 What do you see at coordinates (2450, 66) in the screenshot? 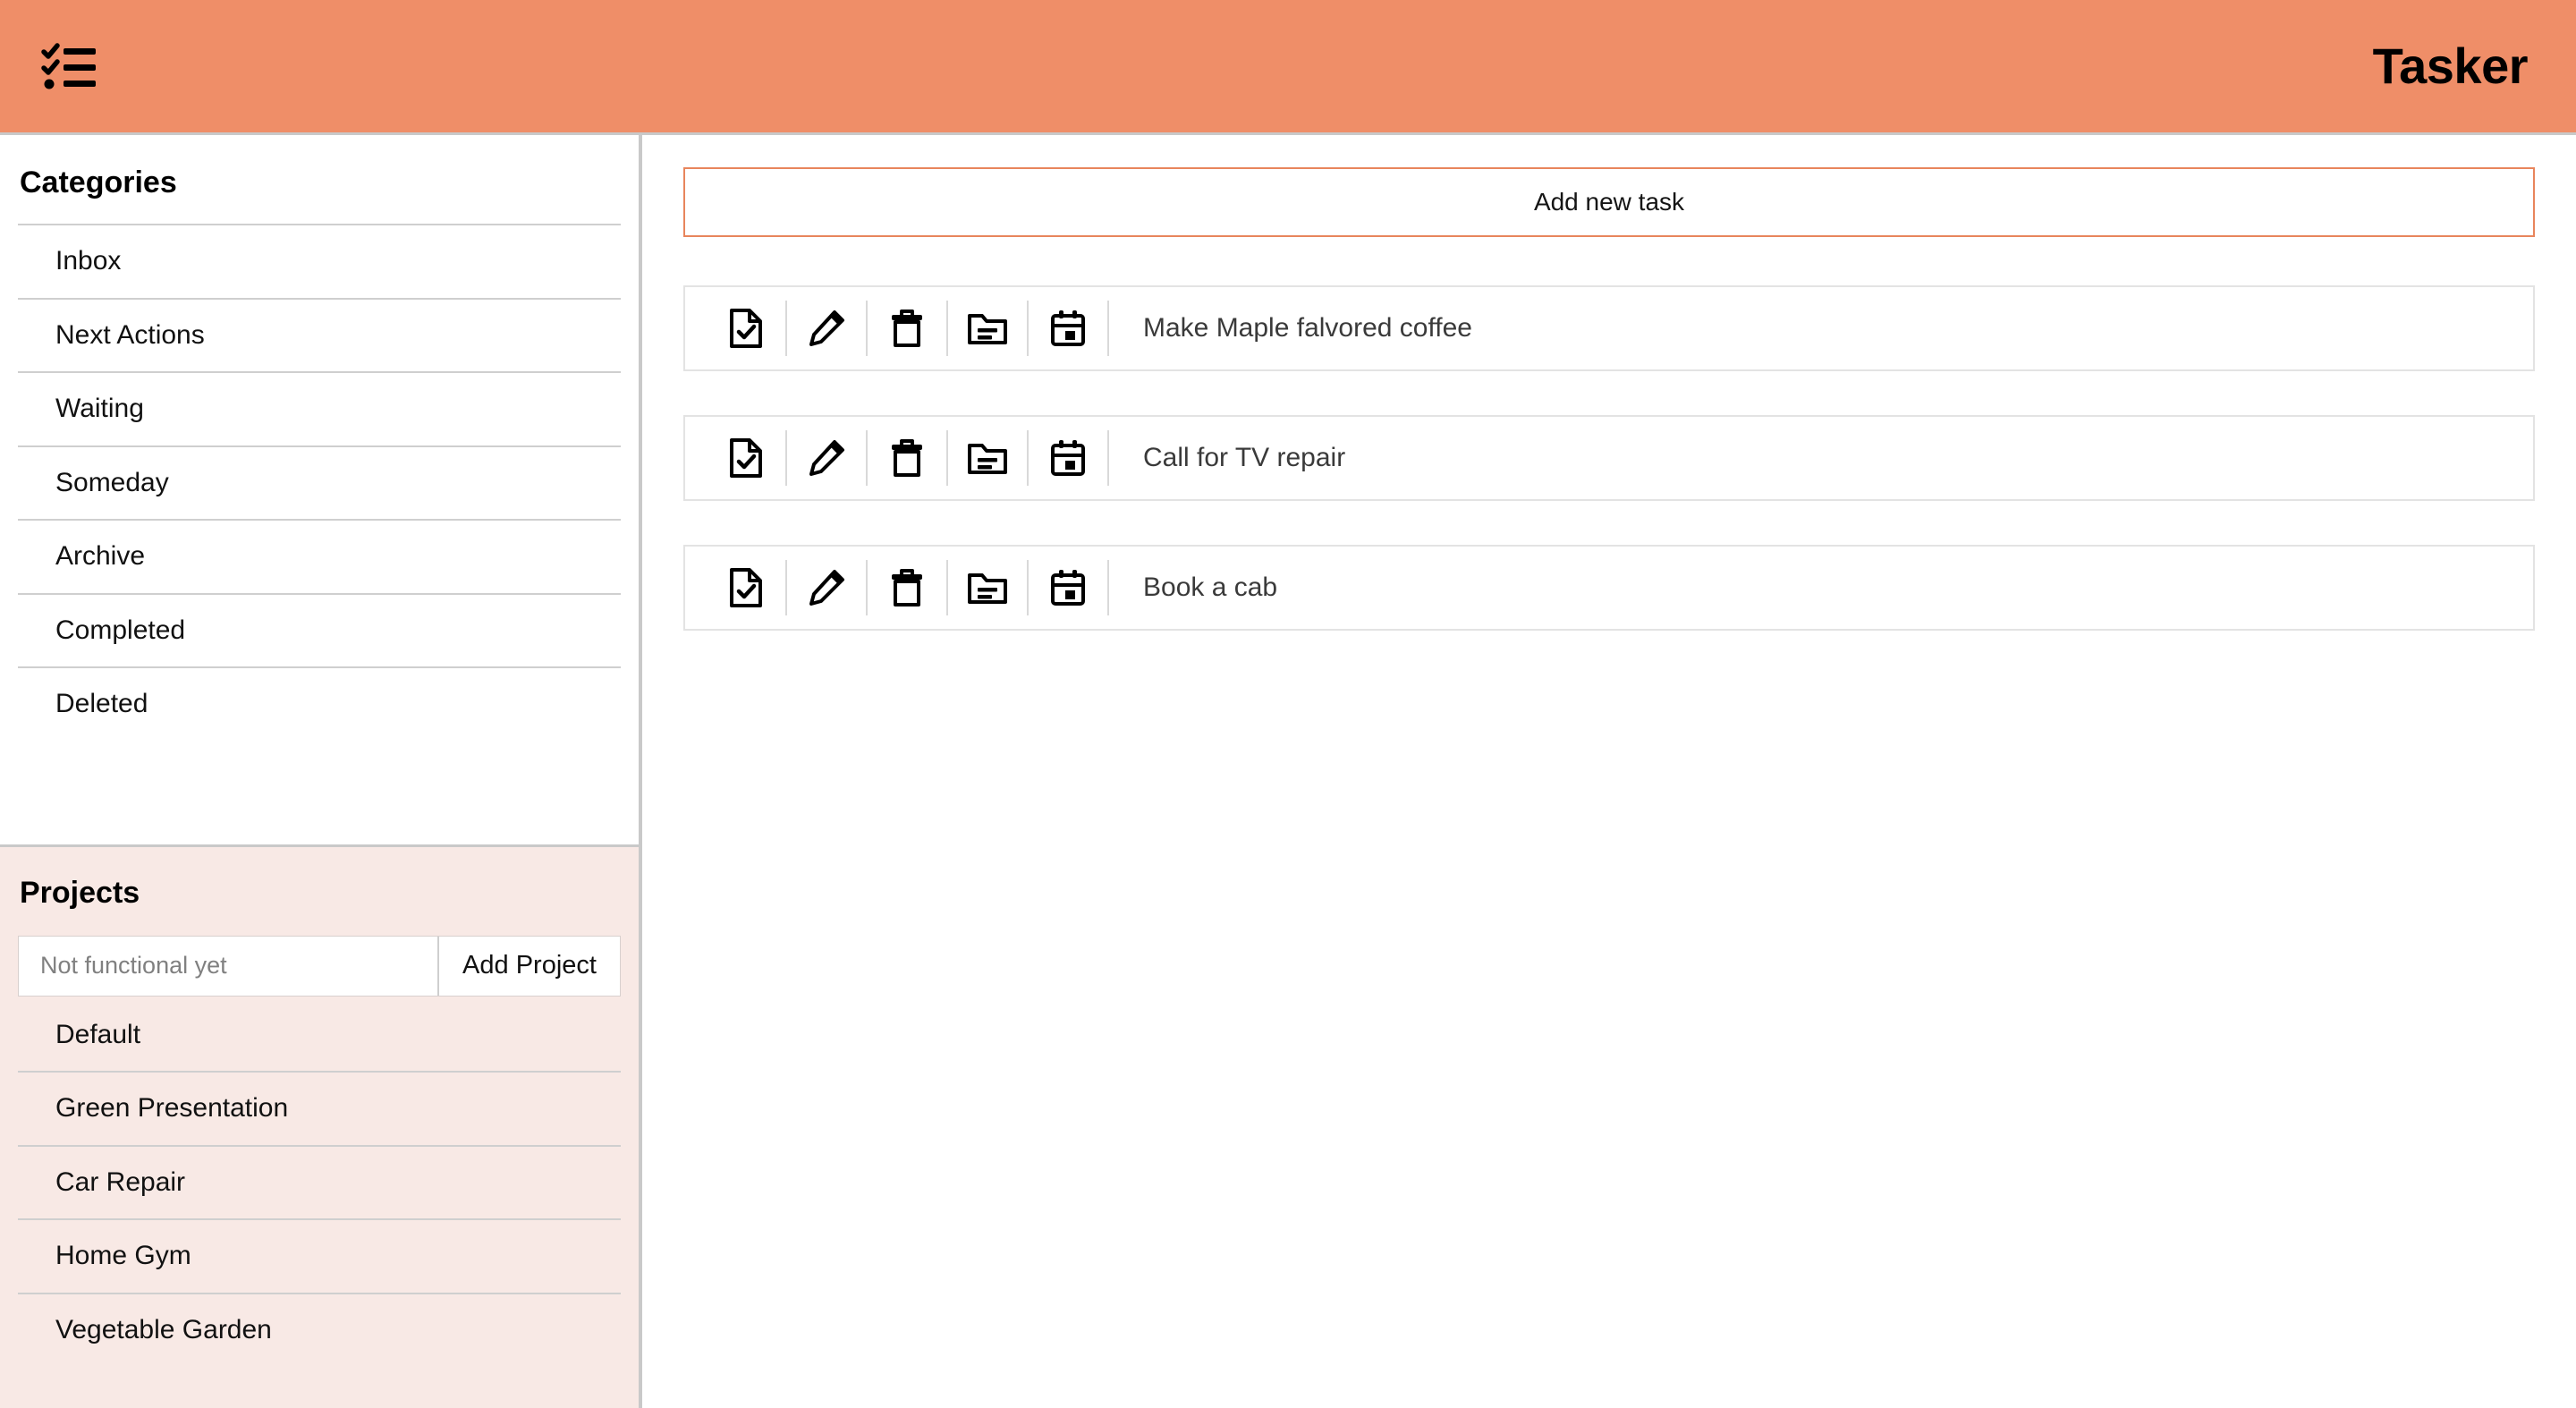
I see `app-title: Tasker` at bounding box center [2450, 66].